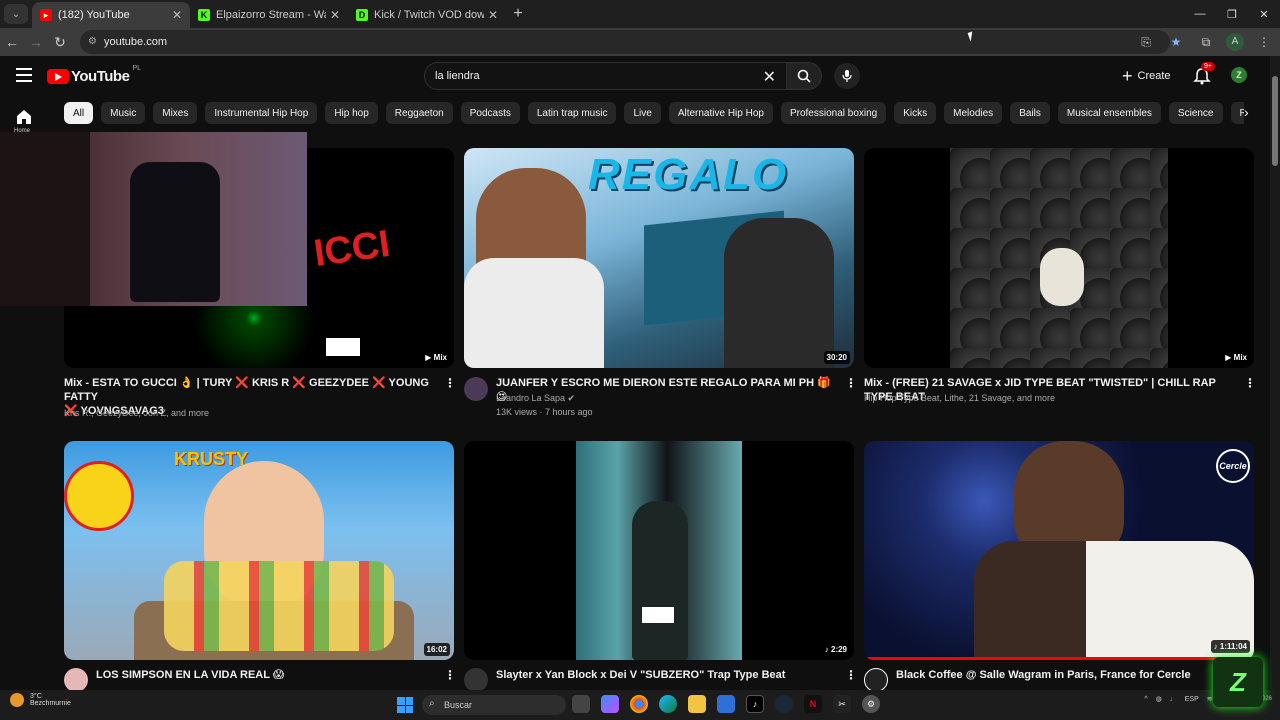  What do you see at coordinates (804, 76) in the screenshot?
I see `search-button` at bounding box center [804, 76].